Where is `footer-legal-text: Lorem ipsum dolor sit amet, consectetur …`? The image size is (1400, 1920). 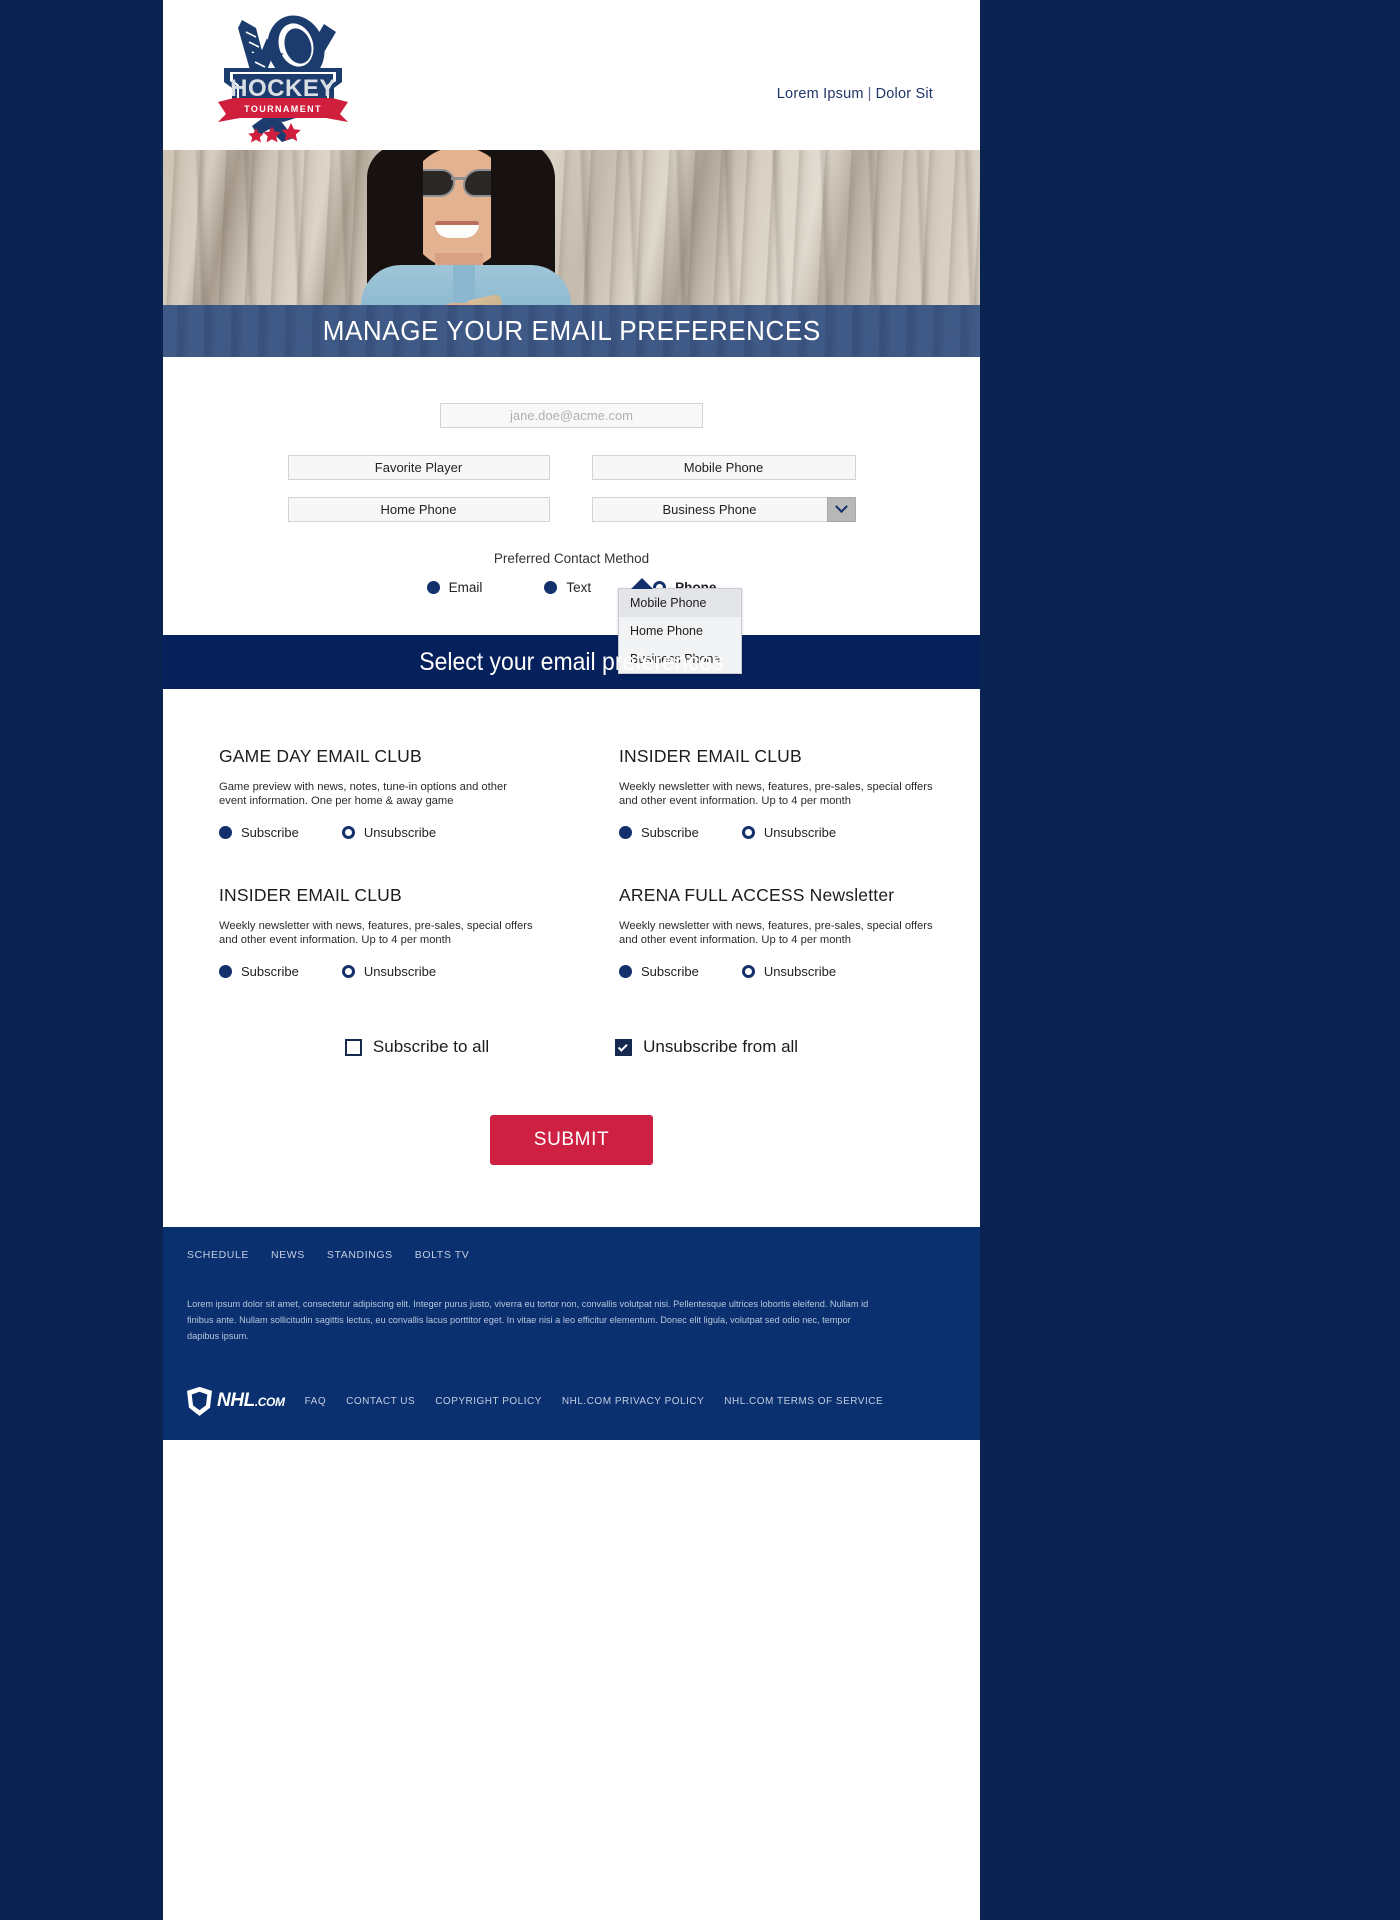 footer-legal-text: Lorem ipsum dolor sit amet, consectetur … is located at coordinates (528, 1320).